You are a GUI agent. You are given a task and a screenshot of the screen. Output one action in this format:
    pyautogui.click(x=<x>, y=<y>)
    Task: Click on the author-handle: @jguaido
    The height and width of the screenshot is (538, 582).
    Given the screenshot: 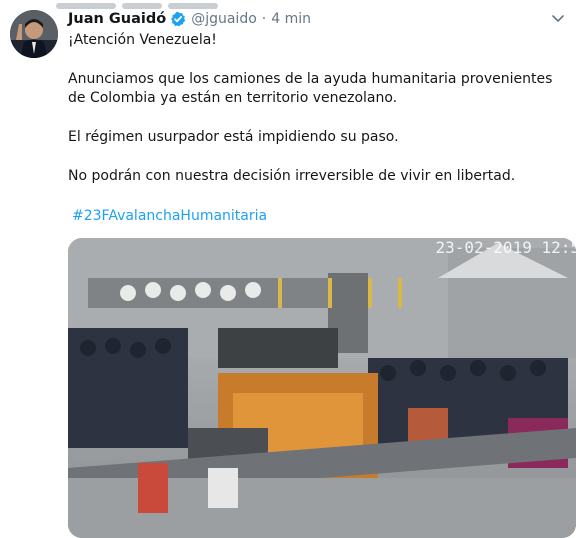 What is the action you would take?
    pyautogui.click(x=224, y=19)
    